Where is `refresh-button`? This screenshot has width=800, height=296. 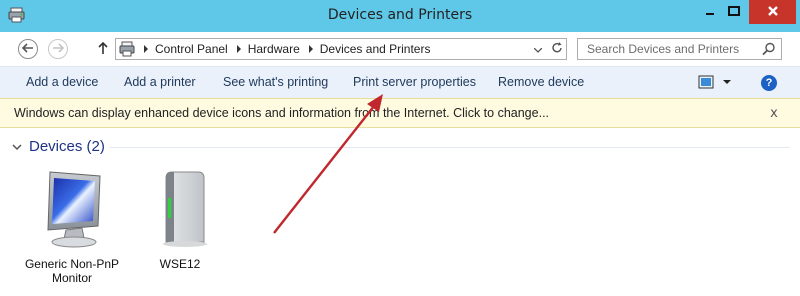
refresh-button is located at coordinates (557, 49).